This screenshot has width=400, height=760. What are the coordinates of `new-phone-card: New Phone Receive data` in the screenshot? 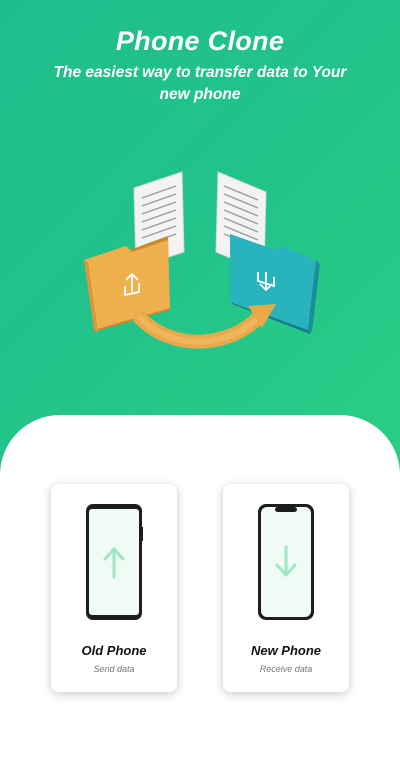 It's located at (286, 588).